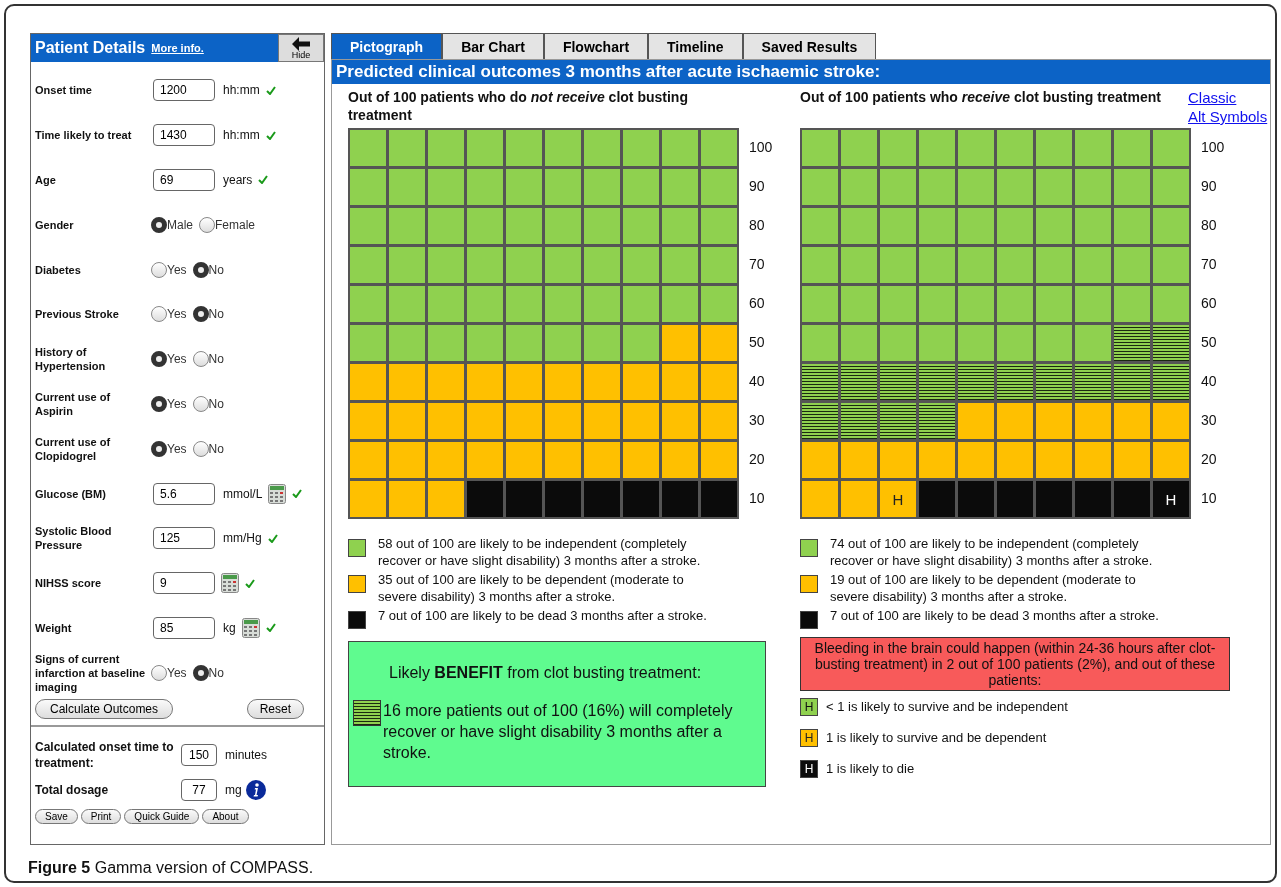 The height and width of the screenshot is (887, 1281). I want to click on footer-button: Save, so click(56, 817).